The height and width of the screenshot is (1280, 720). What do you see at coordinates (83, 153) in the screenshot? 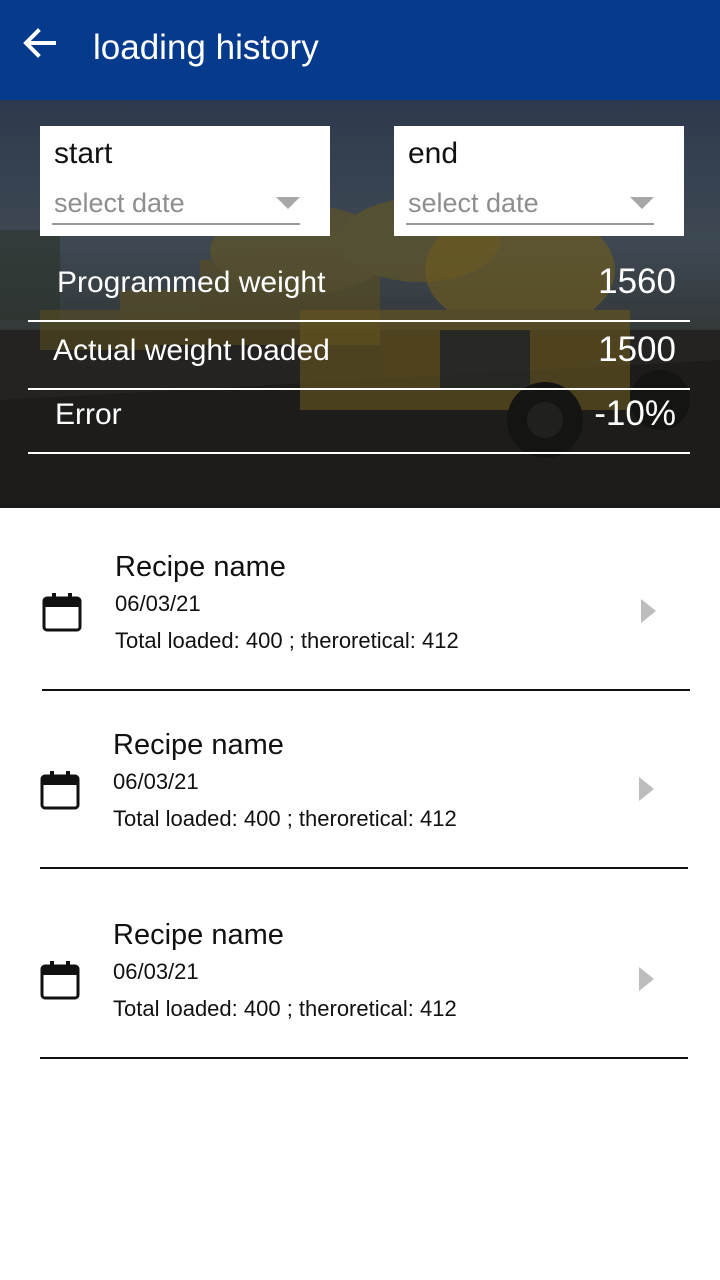
I see `start-label: start` at bounding box center [83, 153].